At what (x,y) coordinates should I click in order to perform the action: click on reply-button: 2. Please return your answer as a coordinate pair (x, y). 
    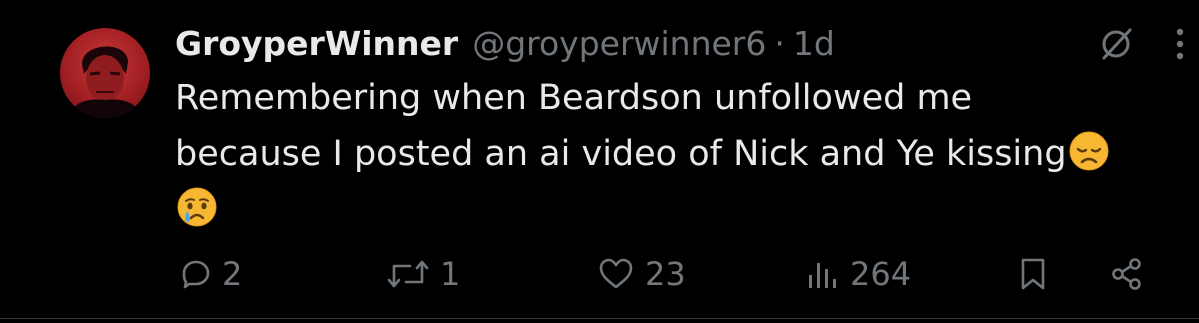
    Looking at the image, I should click on (211, 274).